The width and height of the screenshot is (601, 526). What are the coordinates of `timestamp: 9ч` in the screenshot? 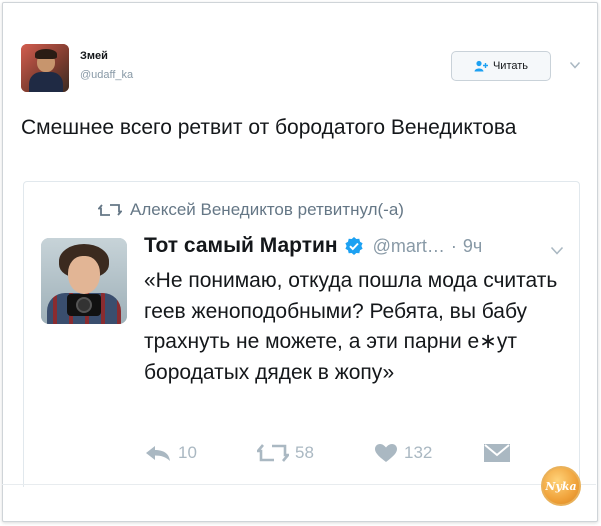 It's located at (472, 246).